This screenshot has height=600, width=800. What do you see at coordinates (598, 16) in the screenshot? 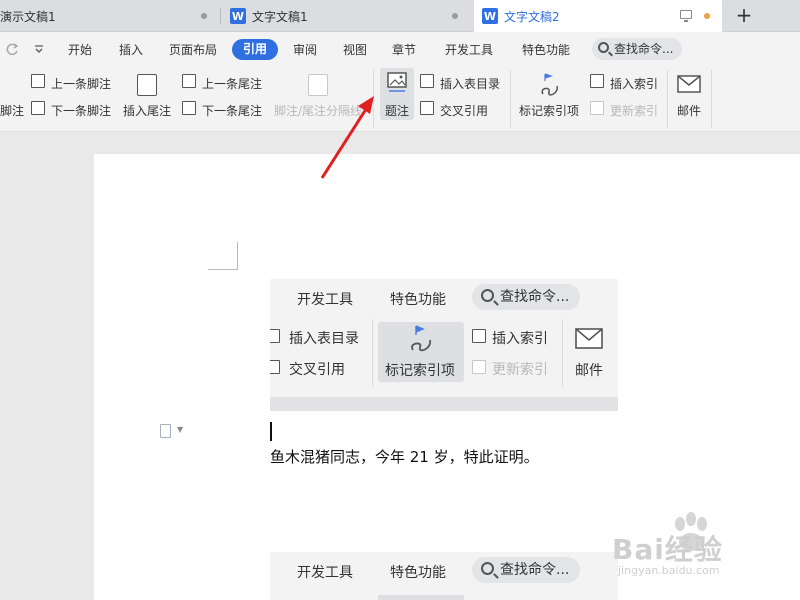
I see `tab-document-2: W 文字文稿2` at bounding box center [598, 16].